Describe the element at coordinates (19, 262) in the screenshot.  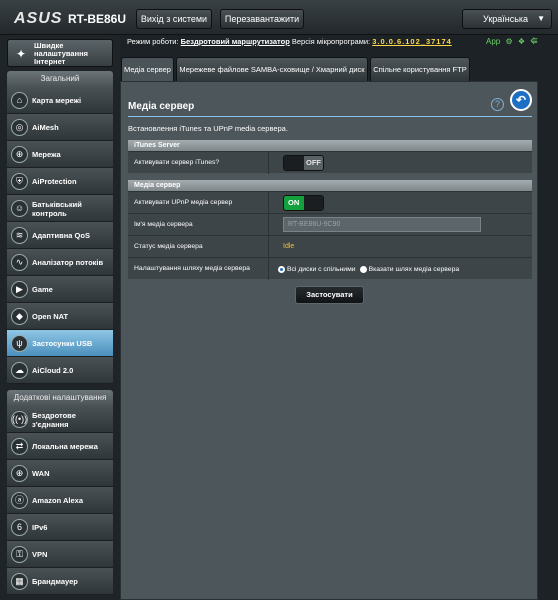
I see `traffic-icon: ∿` at that location.